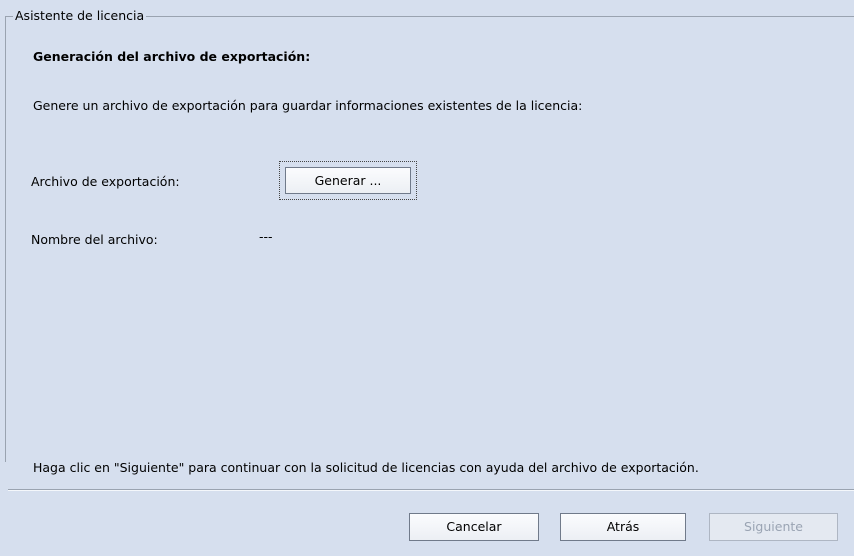 The image size is (854, 556). Describe the element at coordinates (94, 239) in the screenshot. I see `filename-label: Nombre del archivo:` at that location.